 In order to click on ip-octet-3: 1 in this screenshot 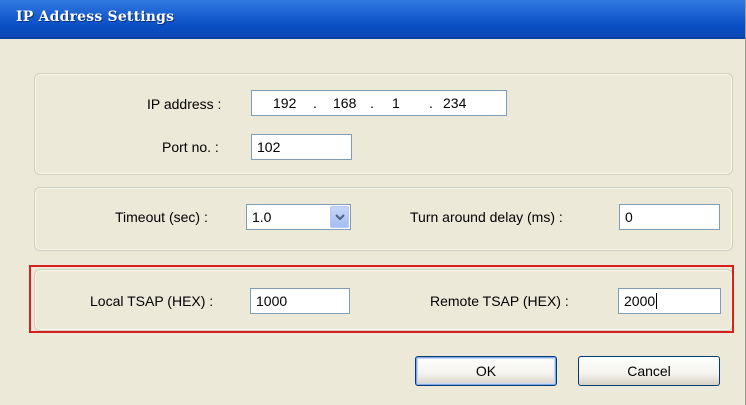, I will do `click(396, 103)`.